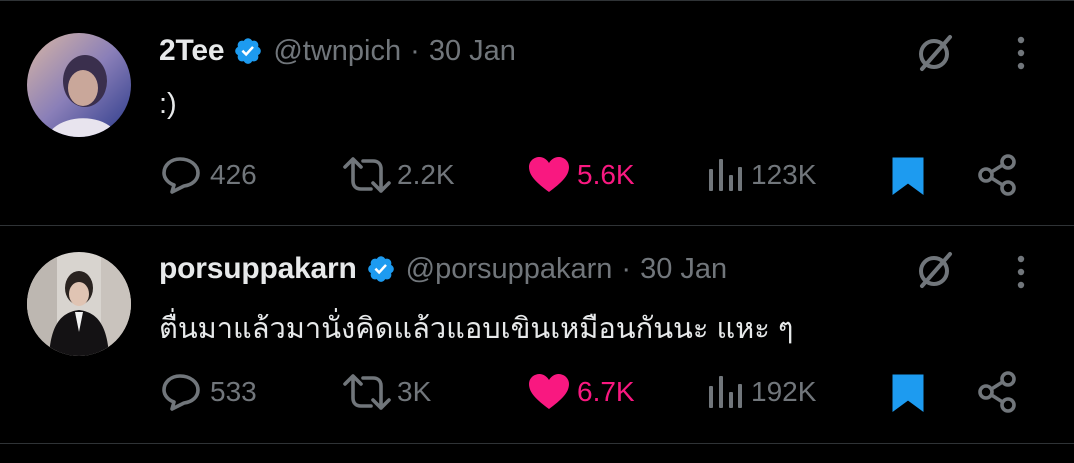 The width and height of the screenshot is (1074, 463). Describe the element at coordinates (606, 391) in the screenshot. I see `like-count: 6.7K` at that location.